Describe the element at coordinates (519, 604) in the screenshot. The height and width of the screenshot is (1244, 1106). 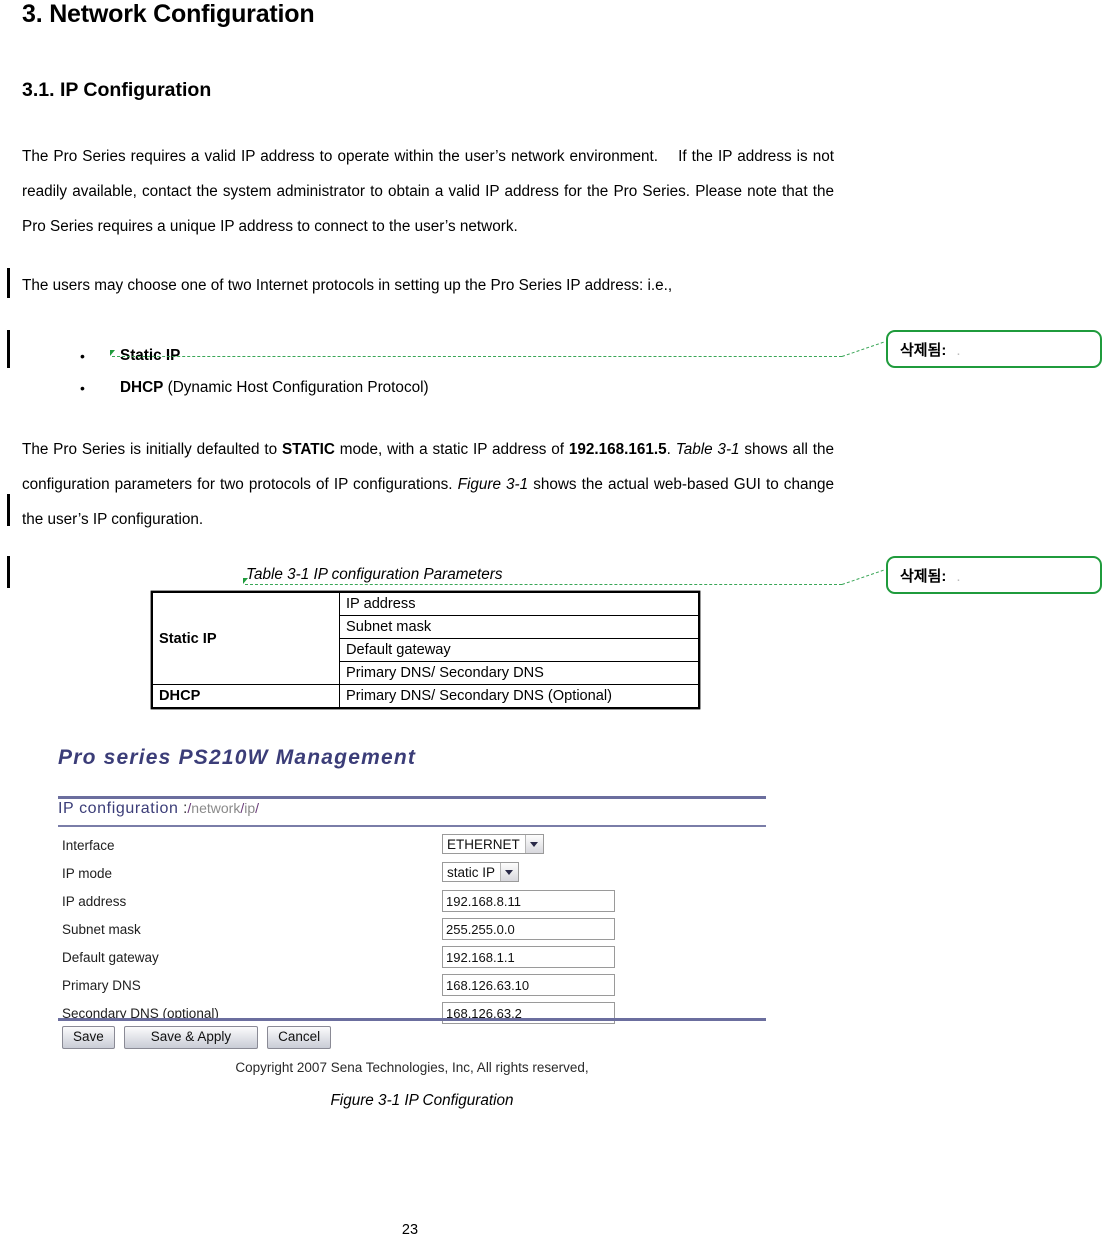
I see `table-cell-parameter: IP address` at that location.